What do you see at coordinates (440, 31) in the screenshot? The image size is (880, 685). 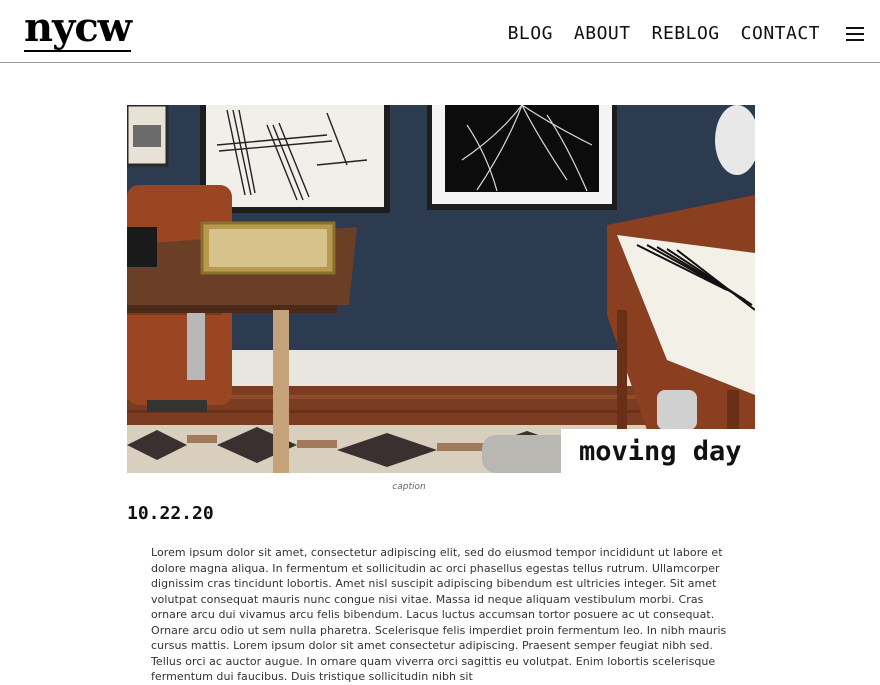 I see `site-header: nycw BLOG ABOUT REBLOG CONTACT` at bounding box center [440, 31].